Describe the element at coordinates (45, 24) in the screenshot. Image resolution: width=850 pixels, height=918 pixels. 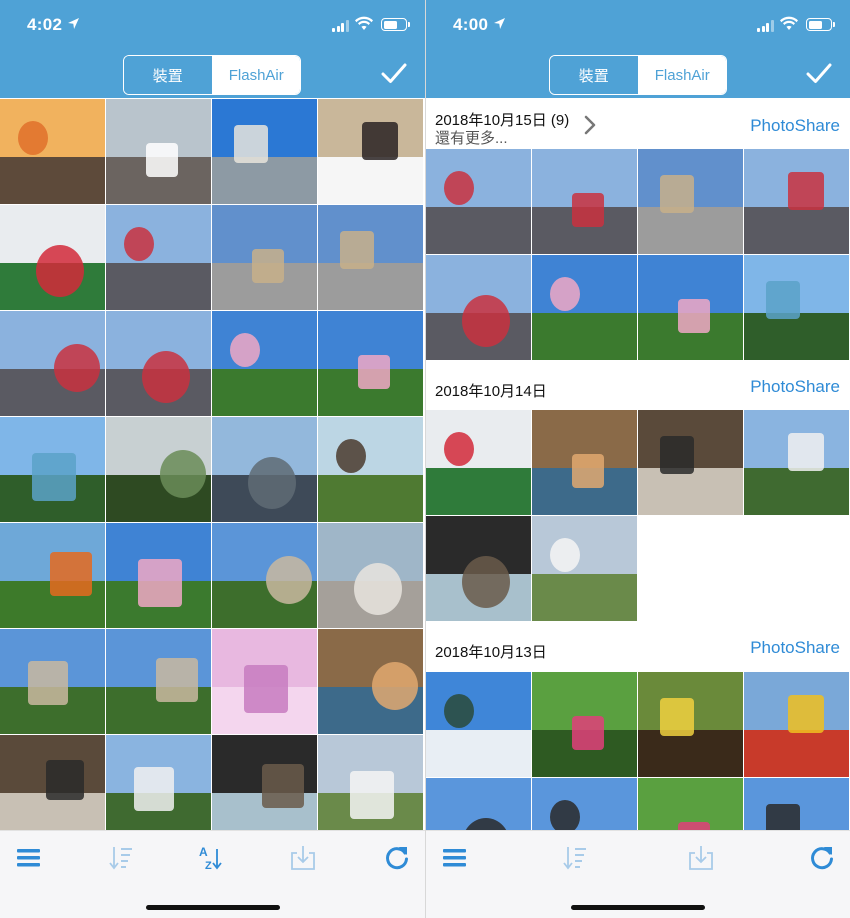
I see `status-time: 4:02` at that location.